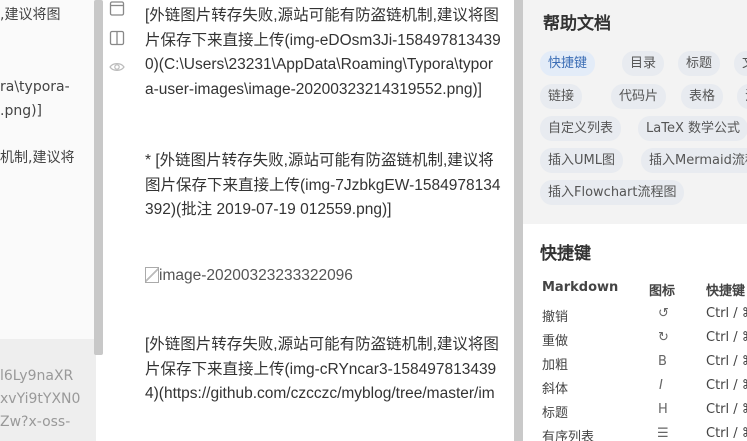 The width and height of the screenshot is (747, 441). What do you see at coordinates (702, 96) in the screenshot?
I see `tag-table: 表格` at bounding box center [702, 96].